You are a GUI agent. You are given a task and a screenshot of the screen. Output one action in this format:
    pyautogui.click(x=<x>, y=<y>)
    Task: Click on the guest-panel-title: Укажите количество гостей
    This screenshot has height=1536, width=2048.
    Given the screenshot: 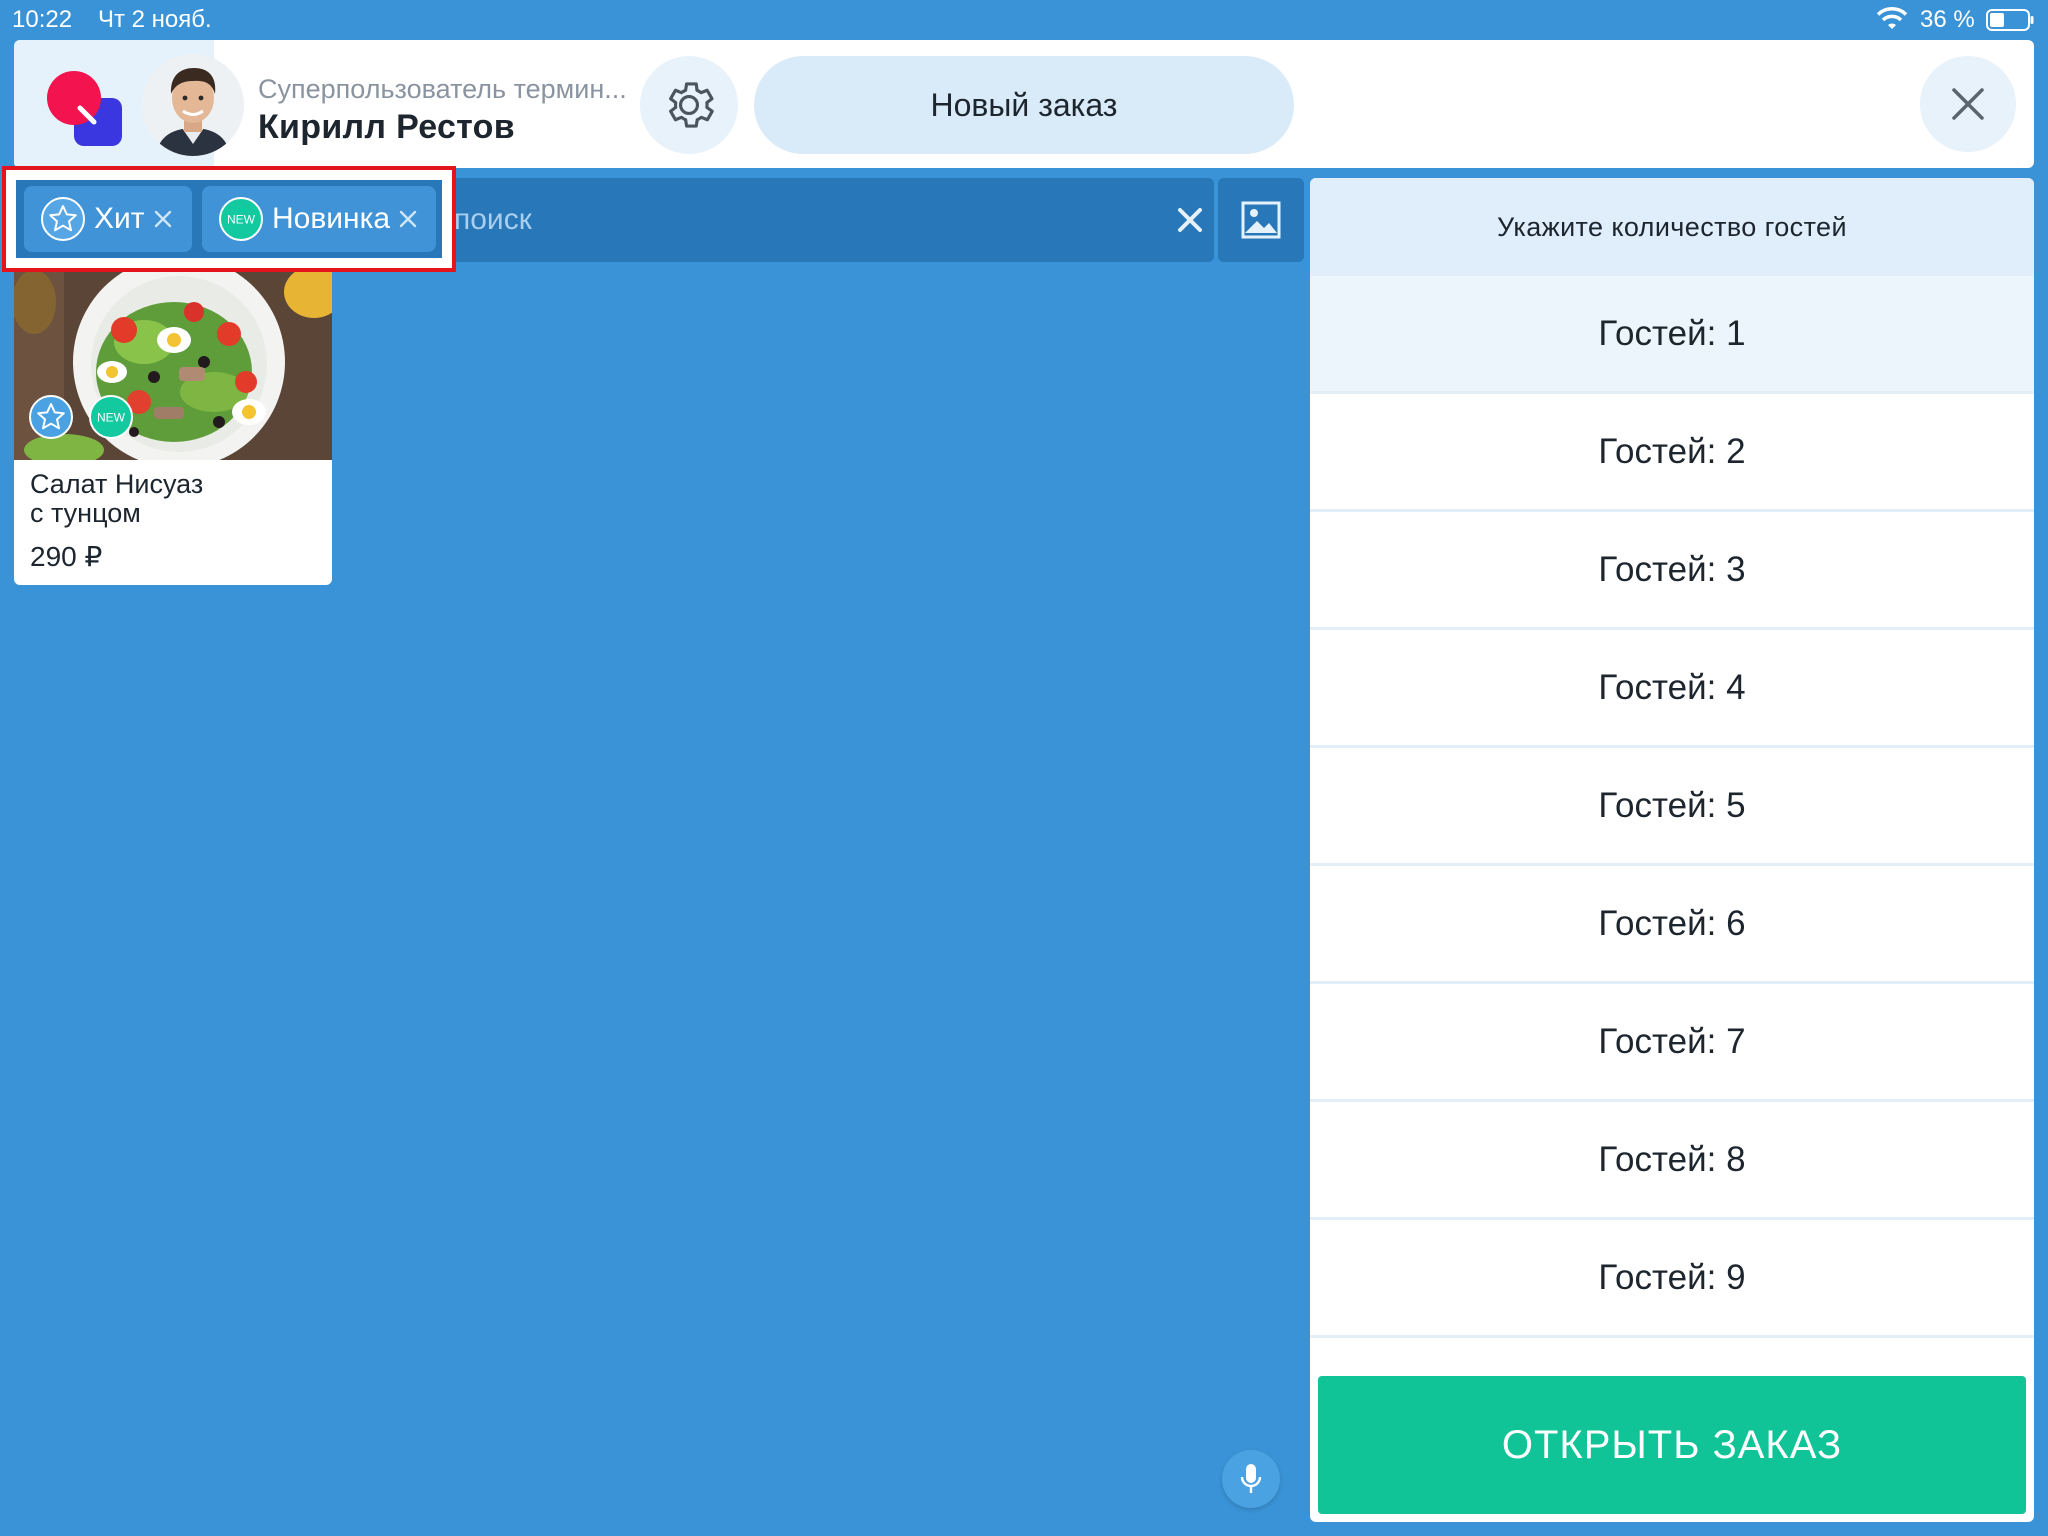 What is the action you would take?
    pyautogui.click(x=1672, y=227)
    